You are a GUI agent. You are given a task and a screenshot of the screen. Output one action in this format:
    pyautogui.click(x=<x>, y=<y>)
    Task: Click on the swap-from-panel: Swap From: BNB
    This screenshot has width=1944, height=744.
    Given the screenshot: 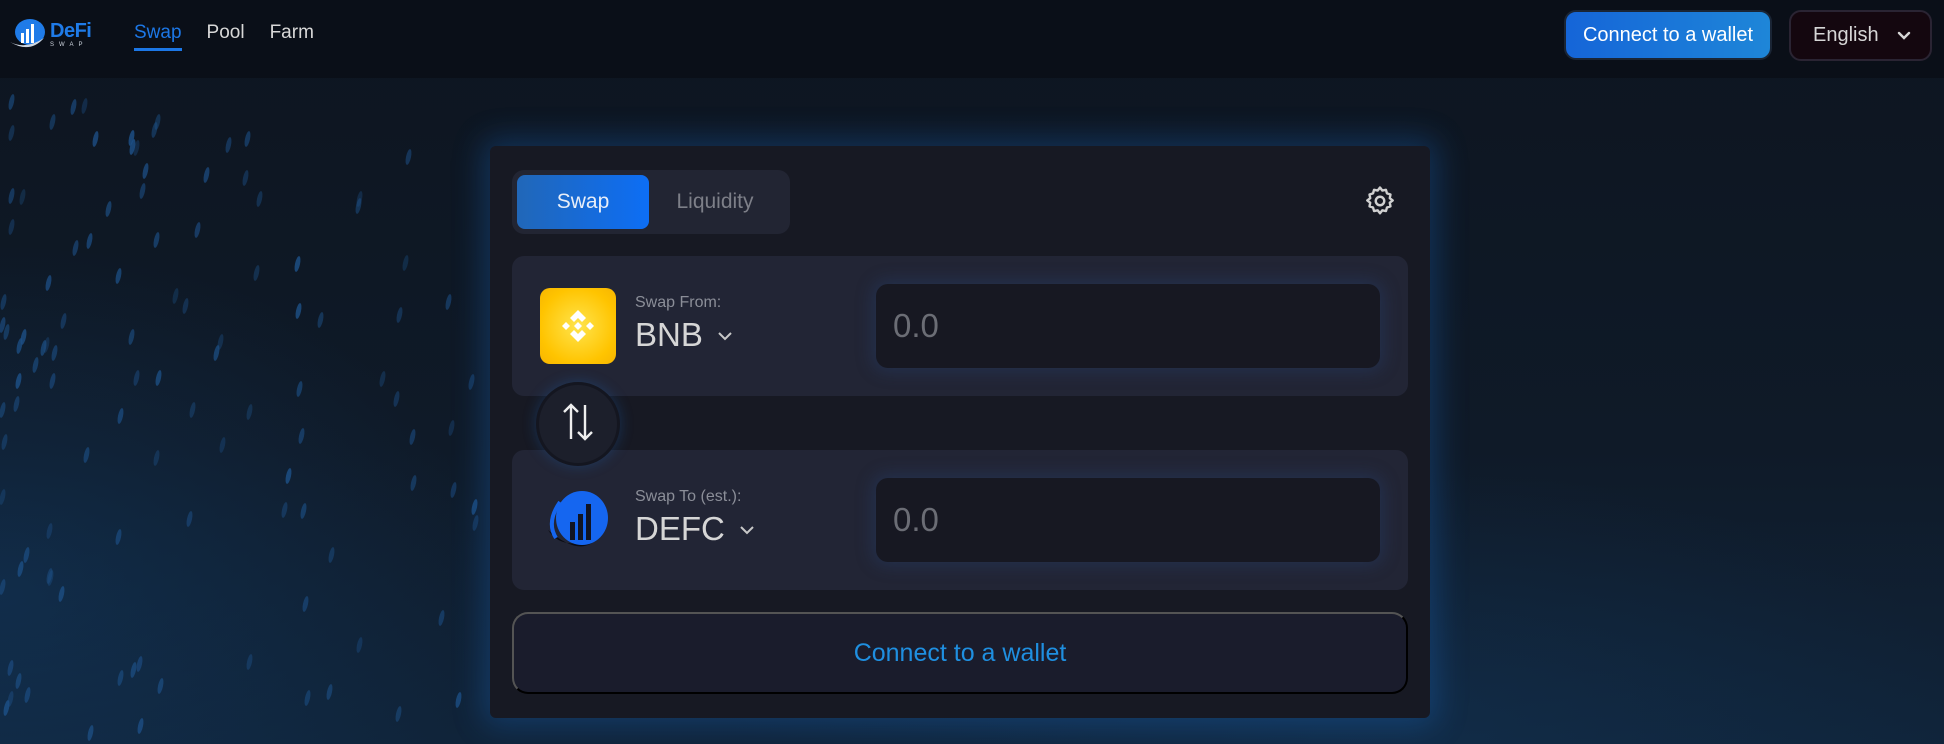 What is the action you would take?
    pyautogui.click(x=960, y=326)
    